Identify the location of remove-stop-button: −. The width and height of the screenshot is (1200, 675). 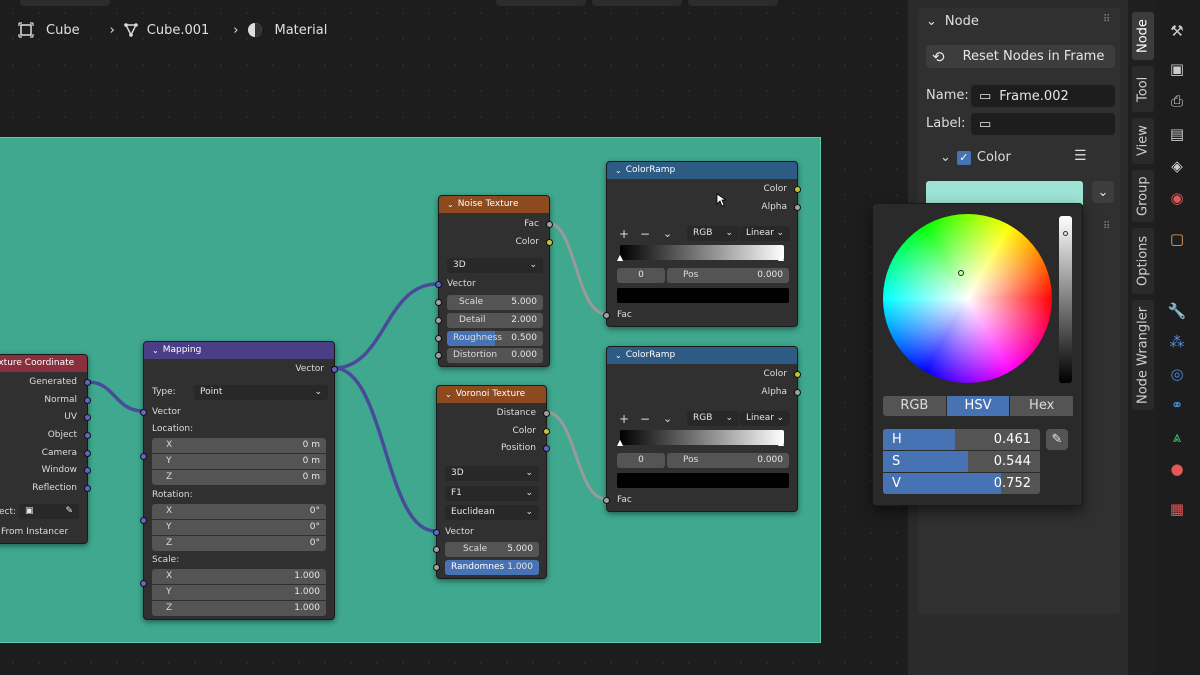
(645, 234).